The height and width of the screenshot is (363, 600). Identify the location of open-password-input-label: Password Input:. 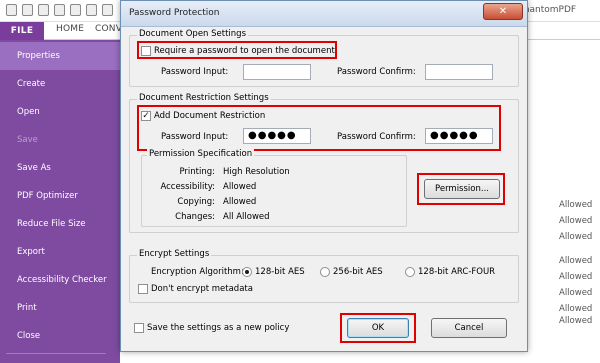
(195, 72).